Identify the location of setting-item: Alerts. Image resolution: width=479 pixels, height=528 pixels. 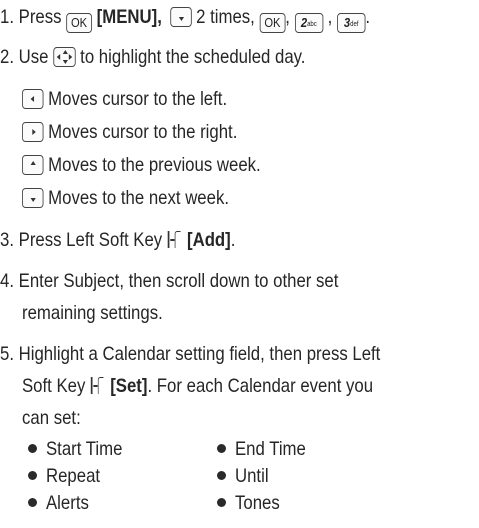
(67, 503).